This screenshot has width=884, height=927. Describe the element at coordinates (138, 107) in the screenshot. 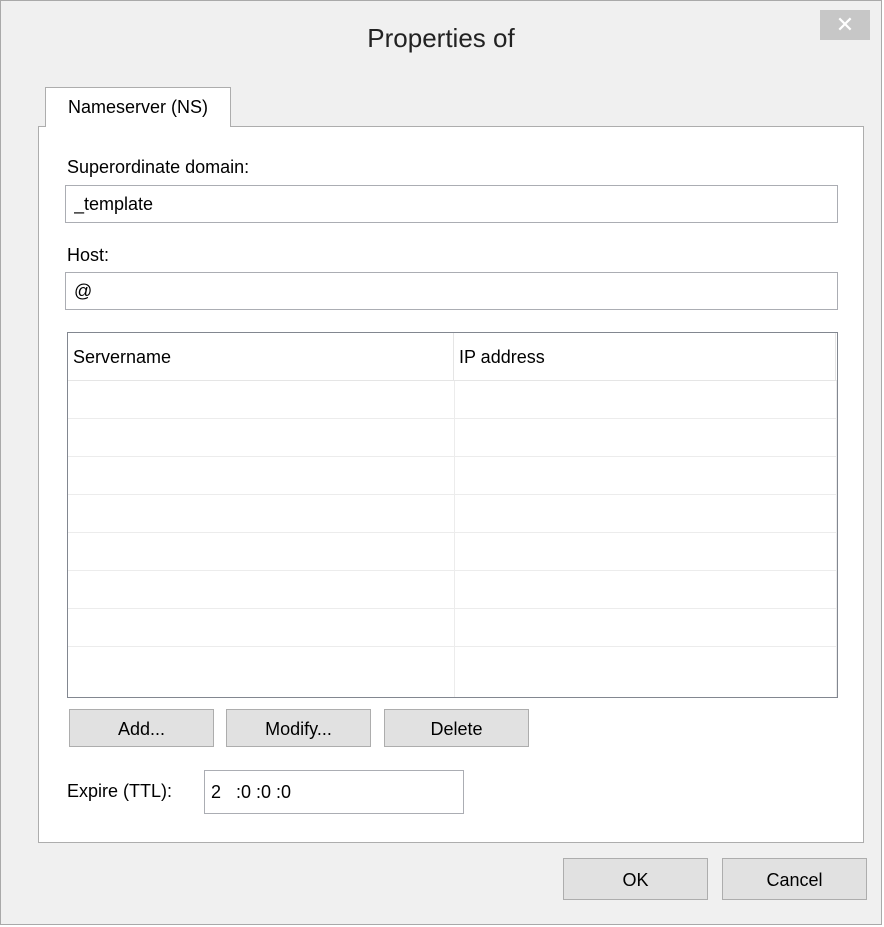

I see `tab-nameserver: Nameserver (NS)` at that location.